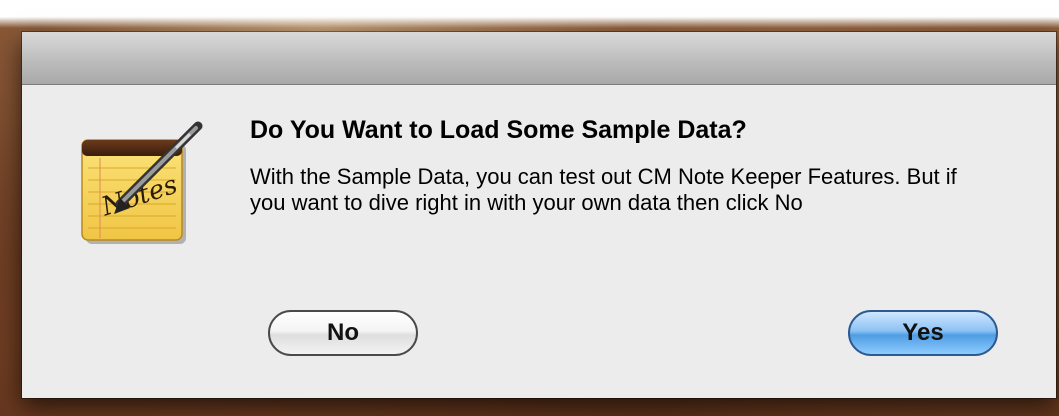  I want to click on sheet-title-bar, so click(539, 58).